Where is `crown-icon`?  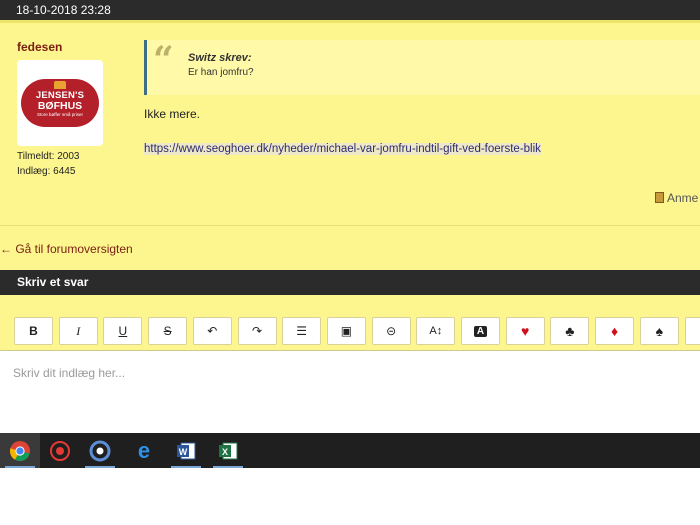
crown-icon is located at coordinates (60, 85).